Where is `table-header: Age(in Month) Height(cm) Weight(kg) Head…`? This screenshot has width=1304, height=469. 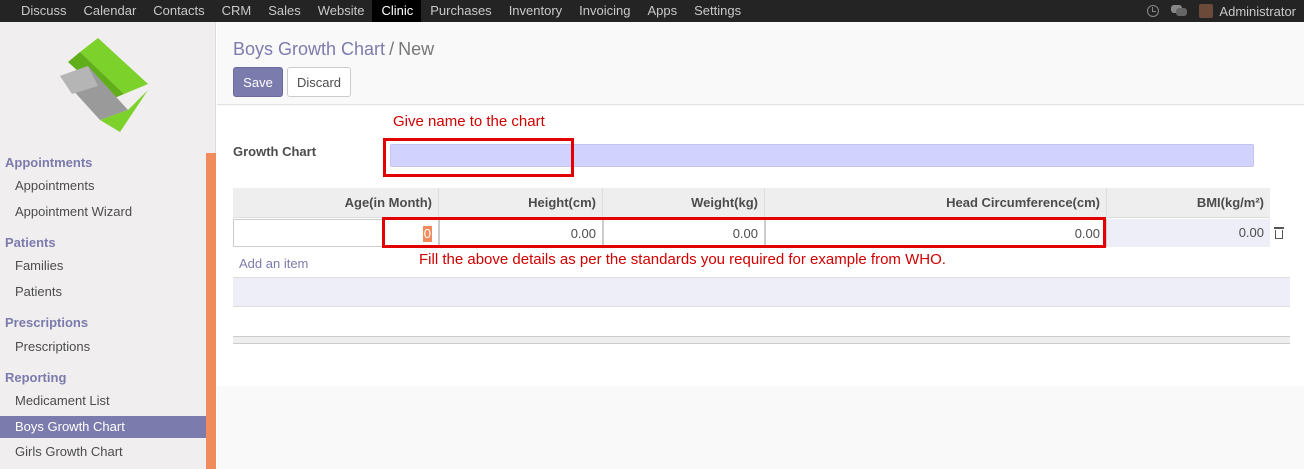
table-header: Age(in Month) Height(cm) Weight(kg) Head… is located at coordinates (751, 203).